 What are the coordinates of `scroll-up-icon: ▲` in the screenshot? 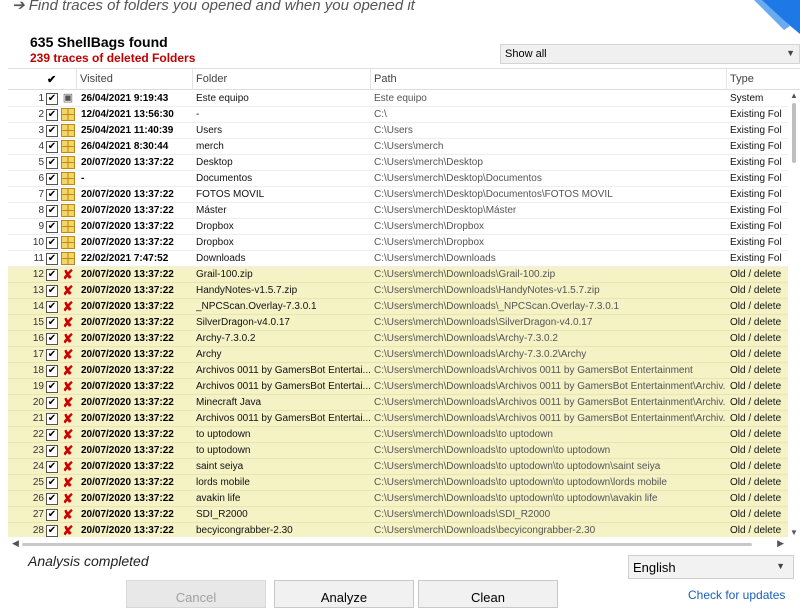 It's located at (794, 95).